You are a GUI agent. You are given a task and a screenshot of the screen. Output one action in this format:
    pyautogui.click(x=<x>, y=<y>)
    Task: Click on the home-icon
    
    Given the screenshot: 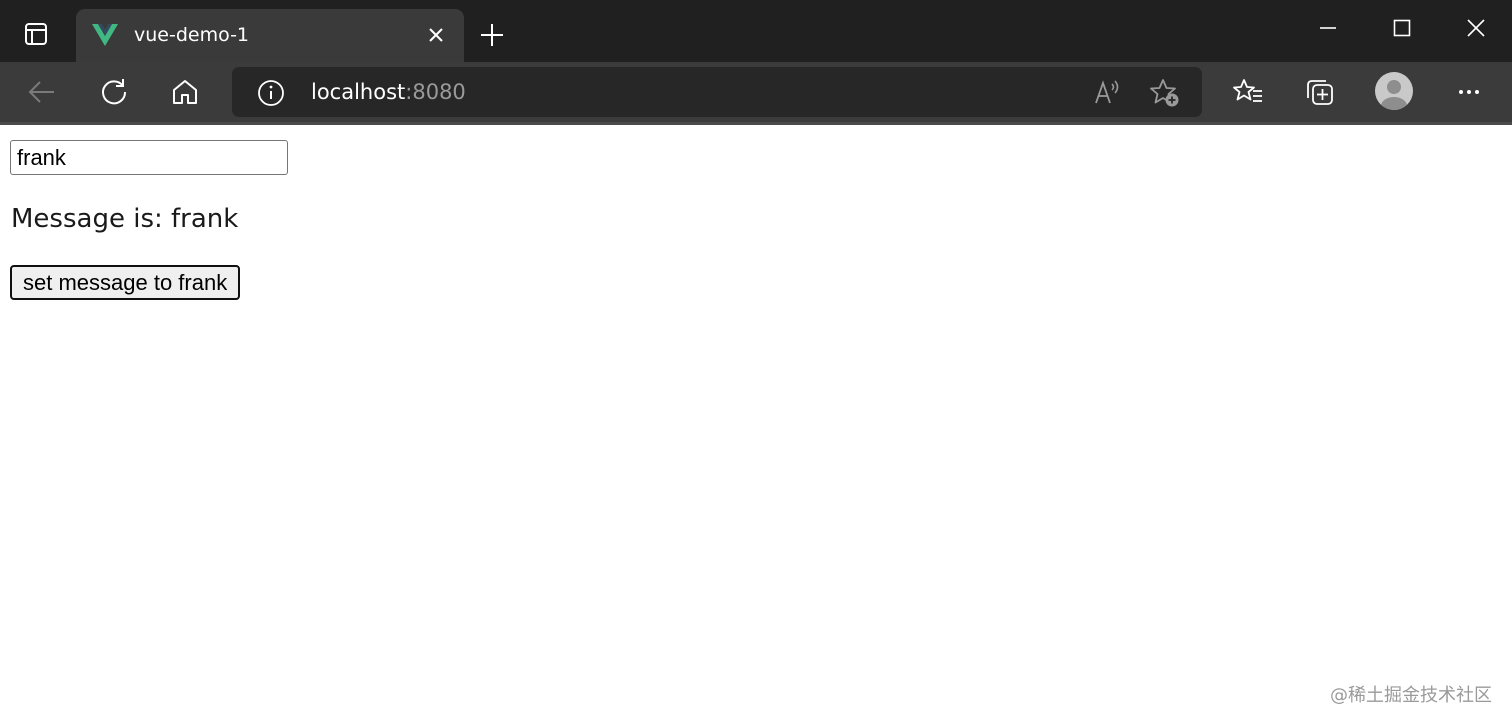 What is the action you would take?
    pyautogui.click(x=185, y=92)
    